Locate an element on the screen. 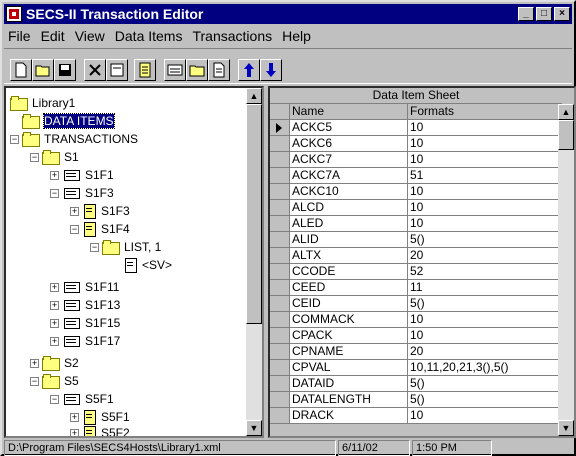  tree-item-s1f3-doc: + S1F3 is located at coordinates (100, 211).